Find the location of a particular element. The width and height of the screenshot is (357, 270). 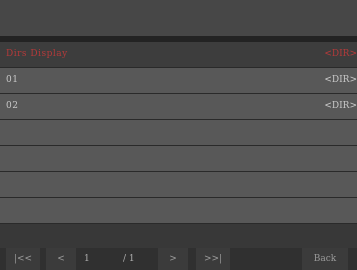

title-bar is located at coordinates (178, 18).